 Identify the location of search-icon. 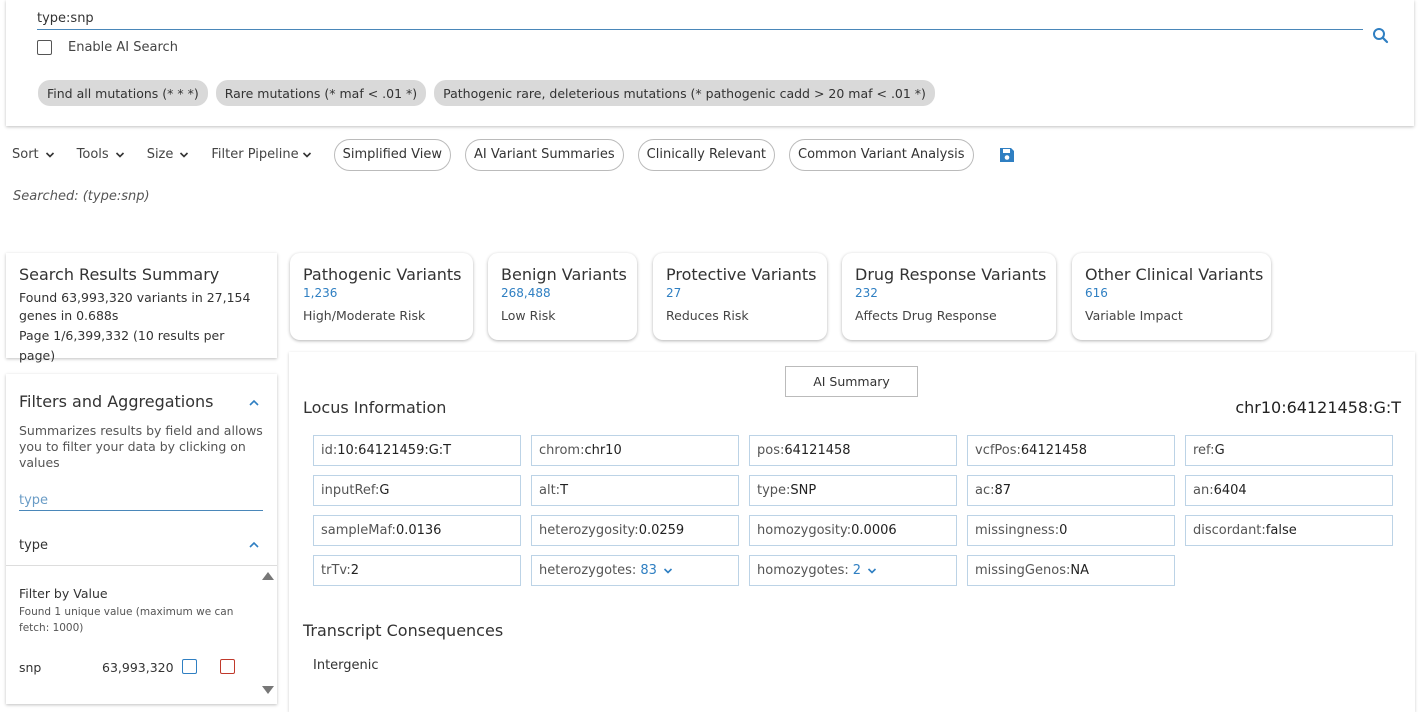
(1381, 36).